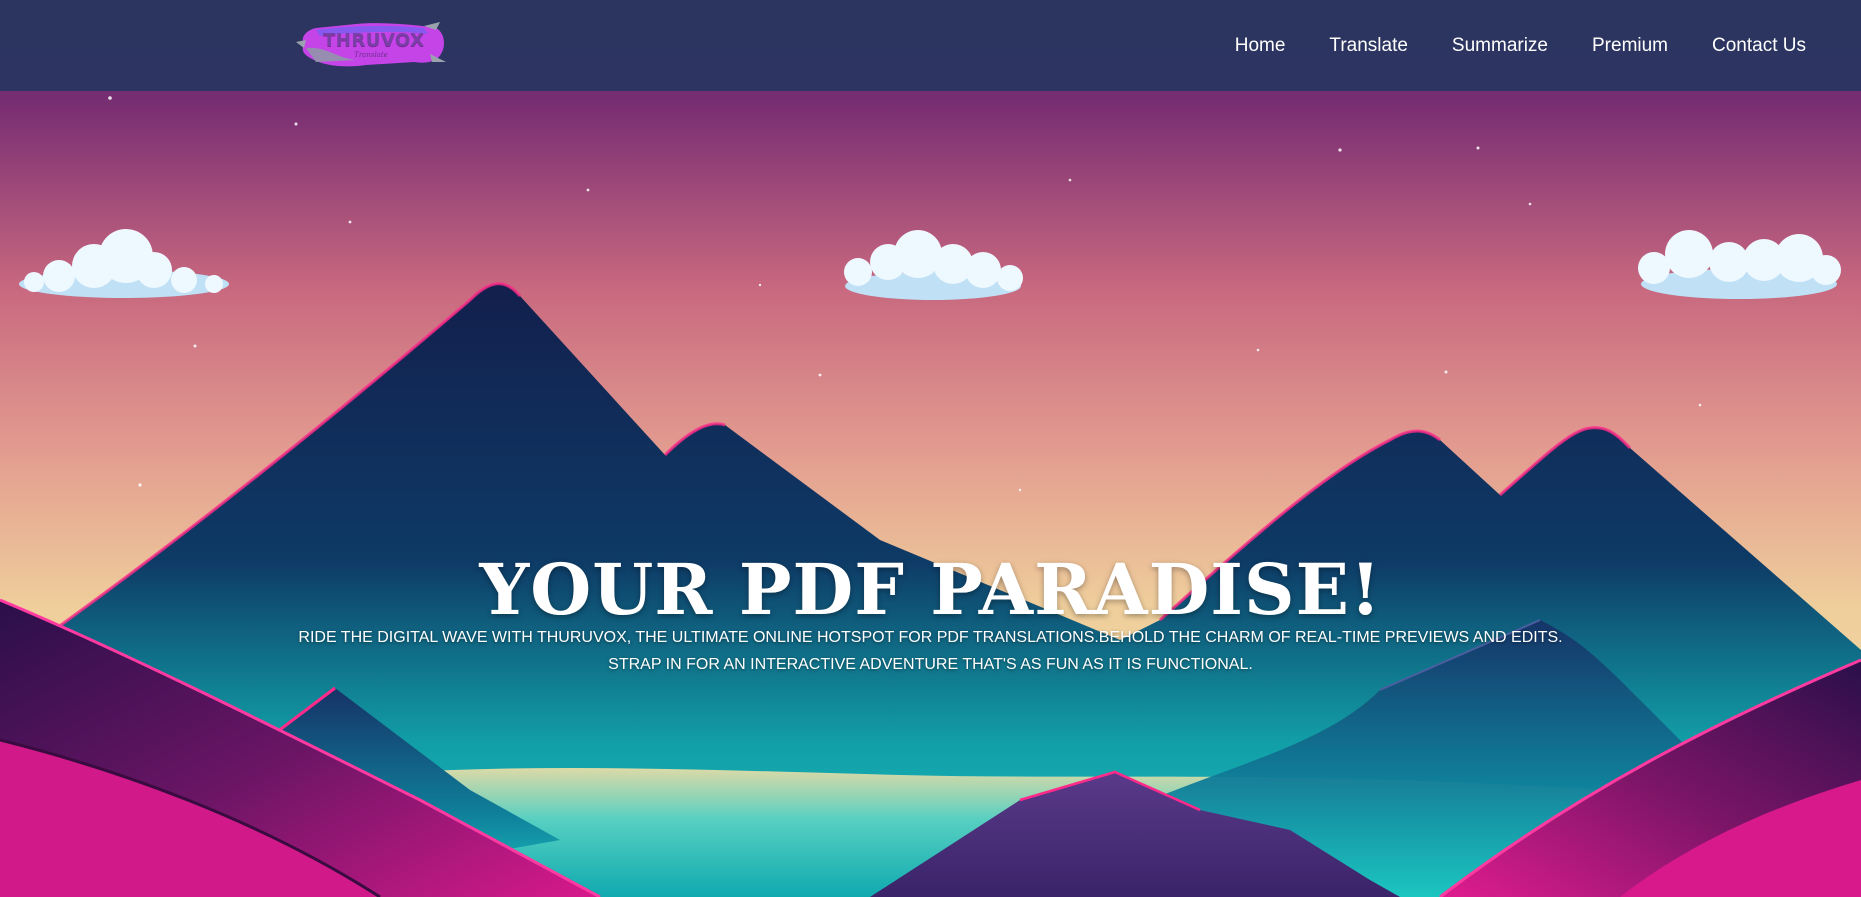  I want to click on nav-premium-link: Premium, so click(1630, 46).